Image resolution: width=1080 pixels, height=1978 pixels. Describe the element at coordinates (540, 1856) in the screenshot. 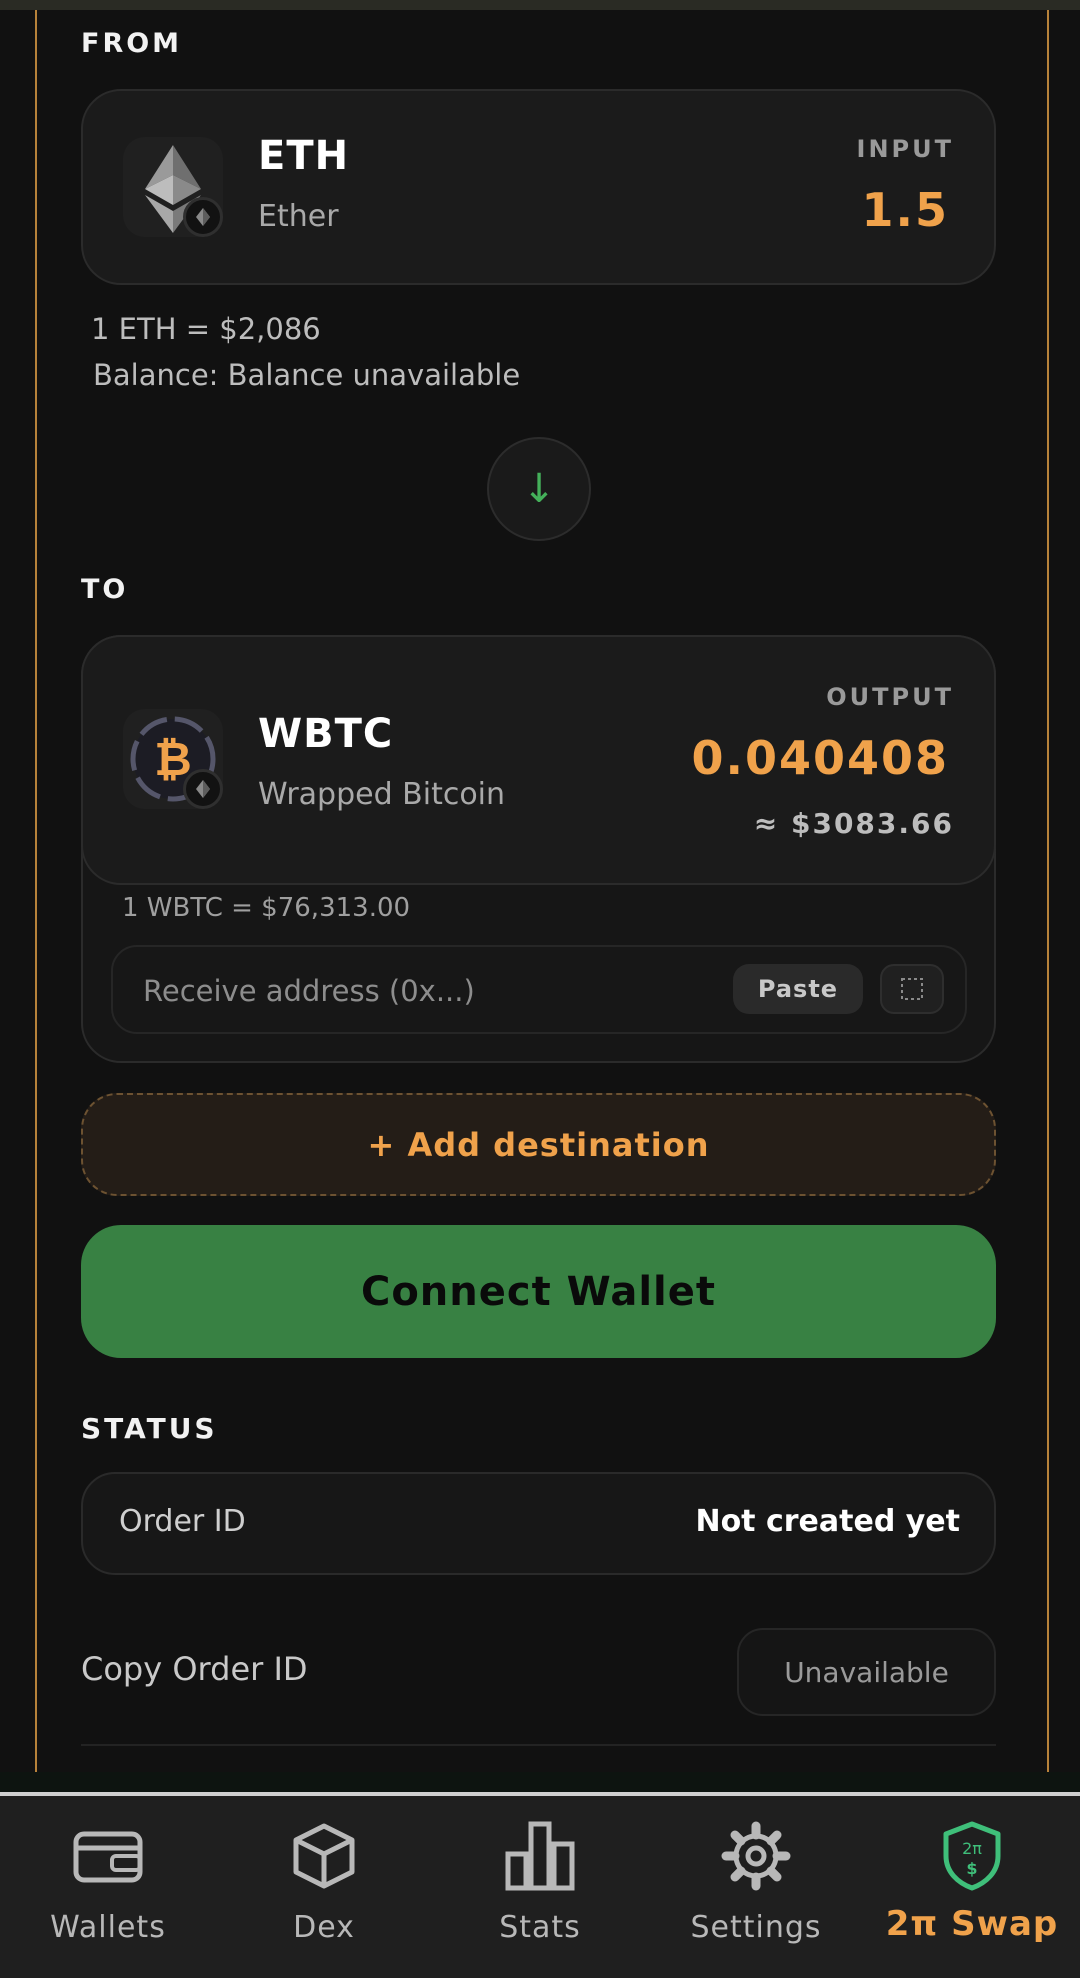

I see `bar-chart-icon` at that location.